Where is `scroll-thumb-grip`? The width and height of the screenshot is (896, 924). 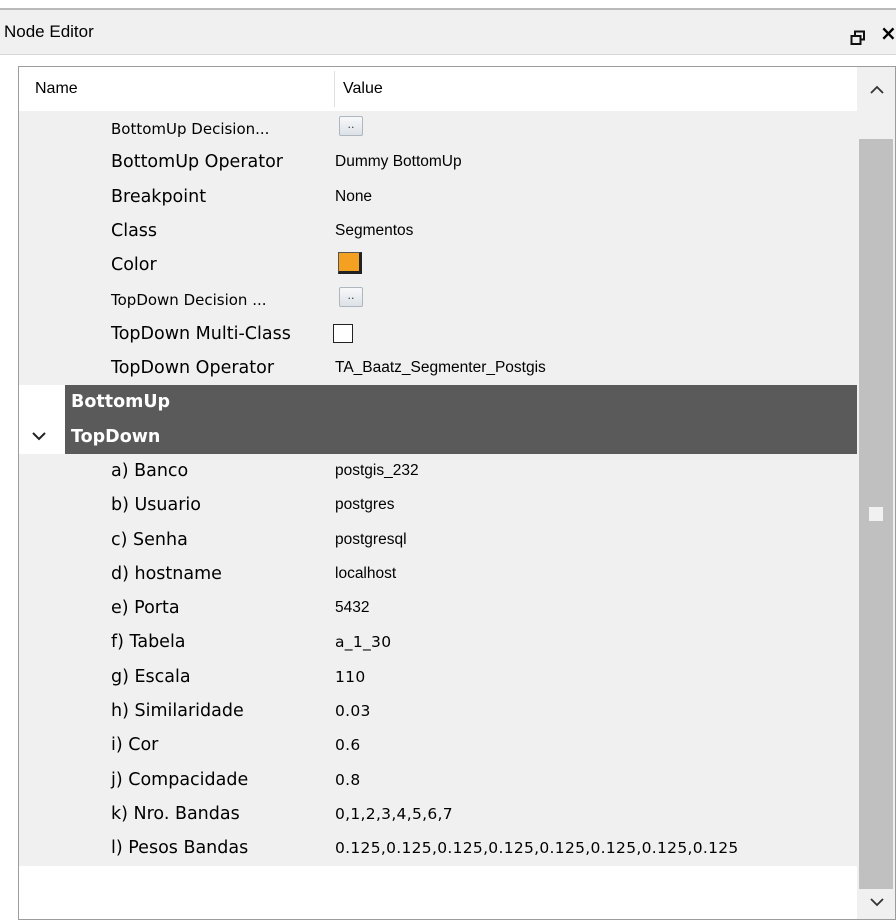
scroll-thumb-grip is located at coordinates (876, 514).